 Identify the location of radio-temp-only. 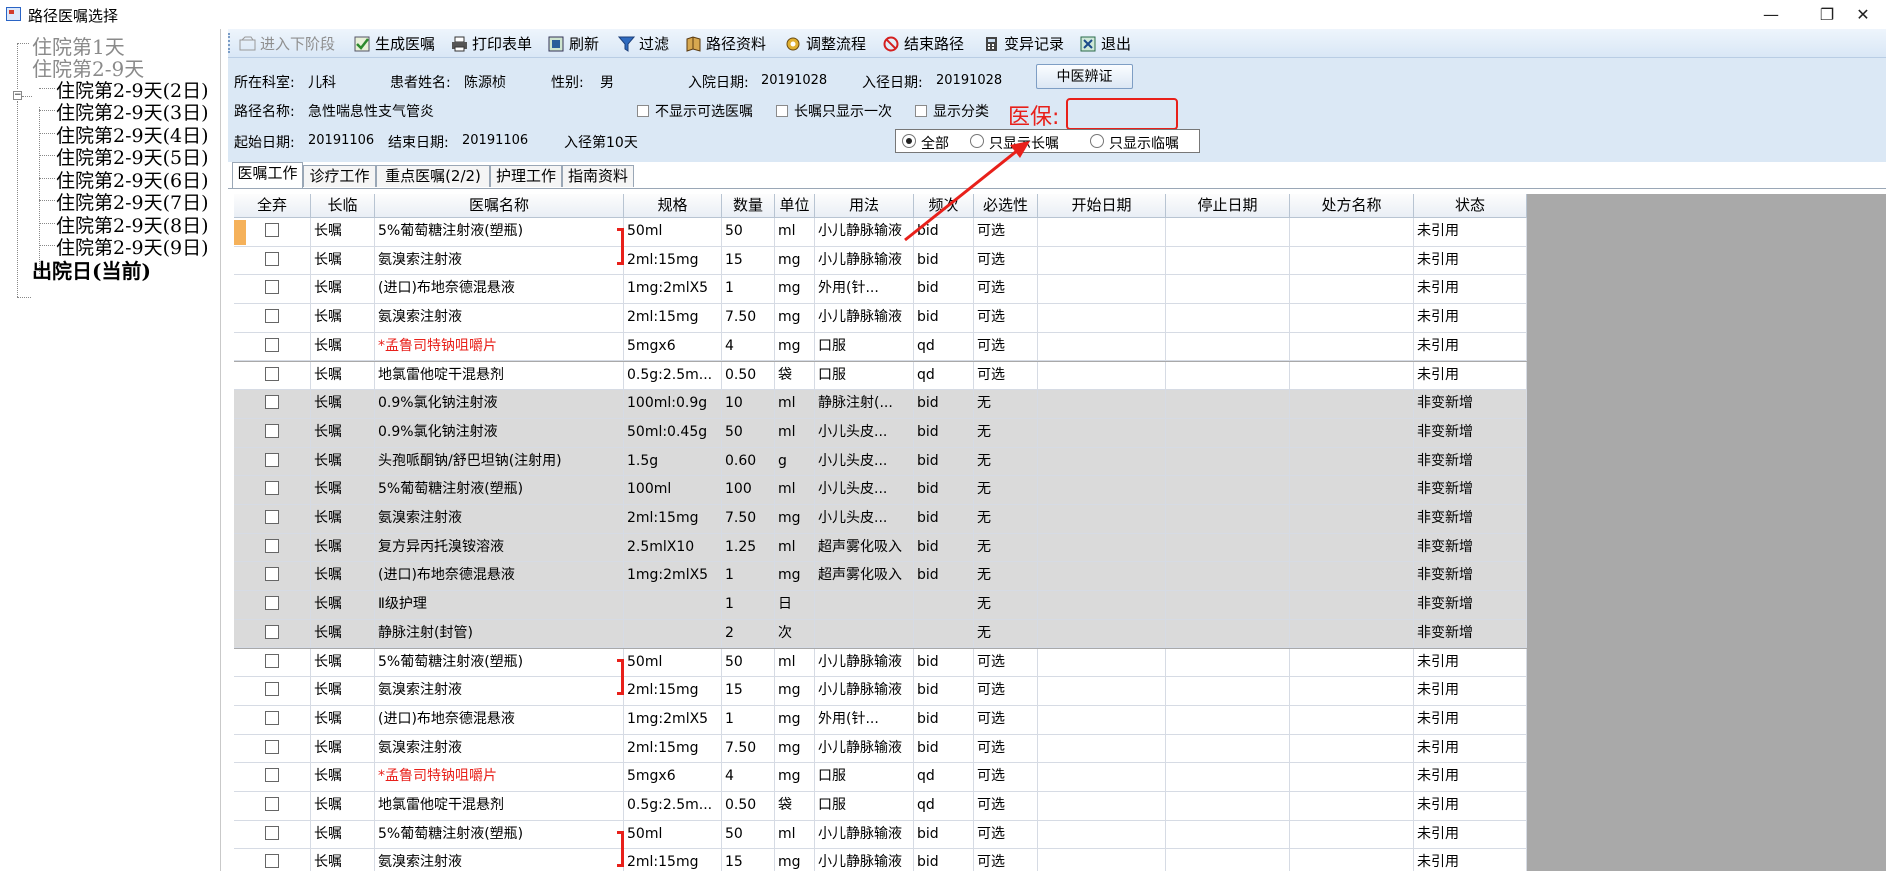
(1097, 141).